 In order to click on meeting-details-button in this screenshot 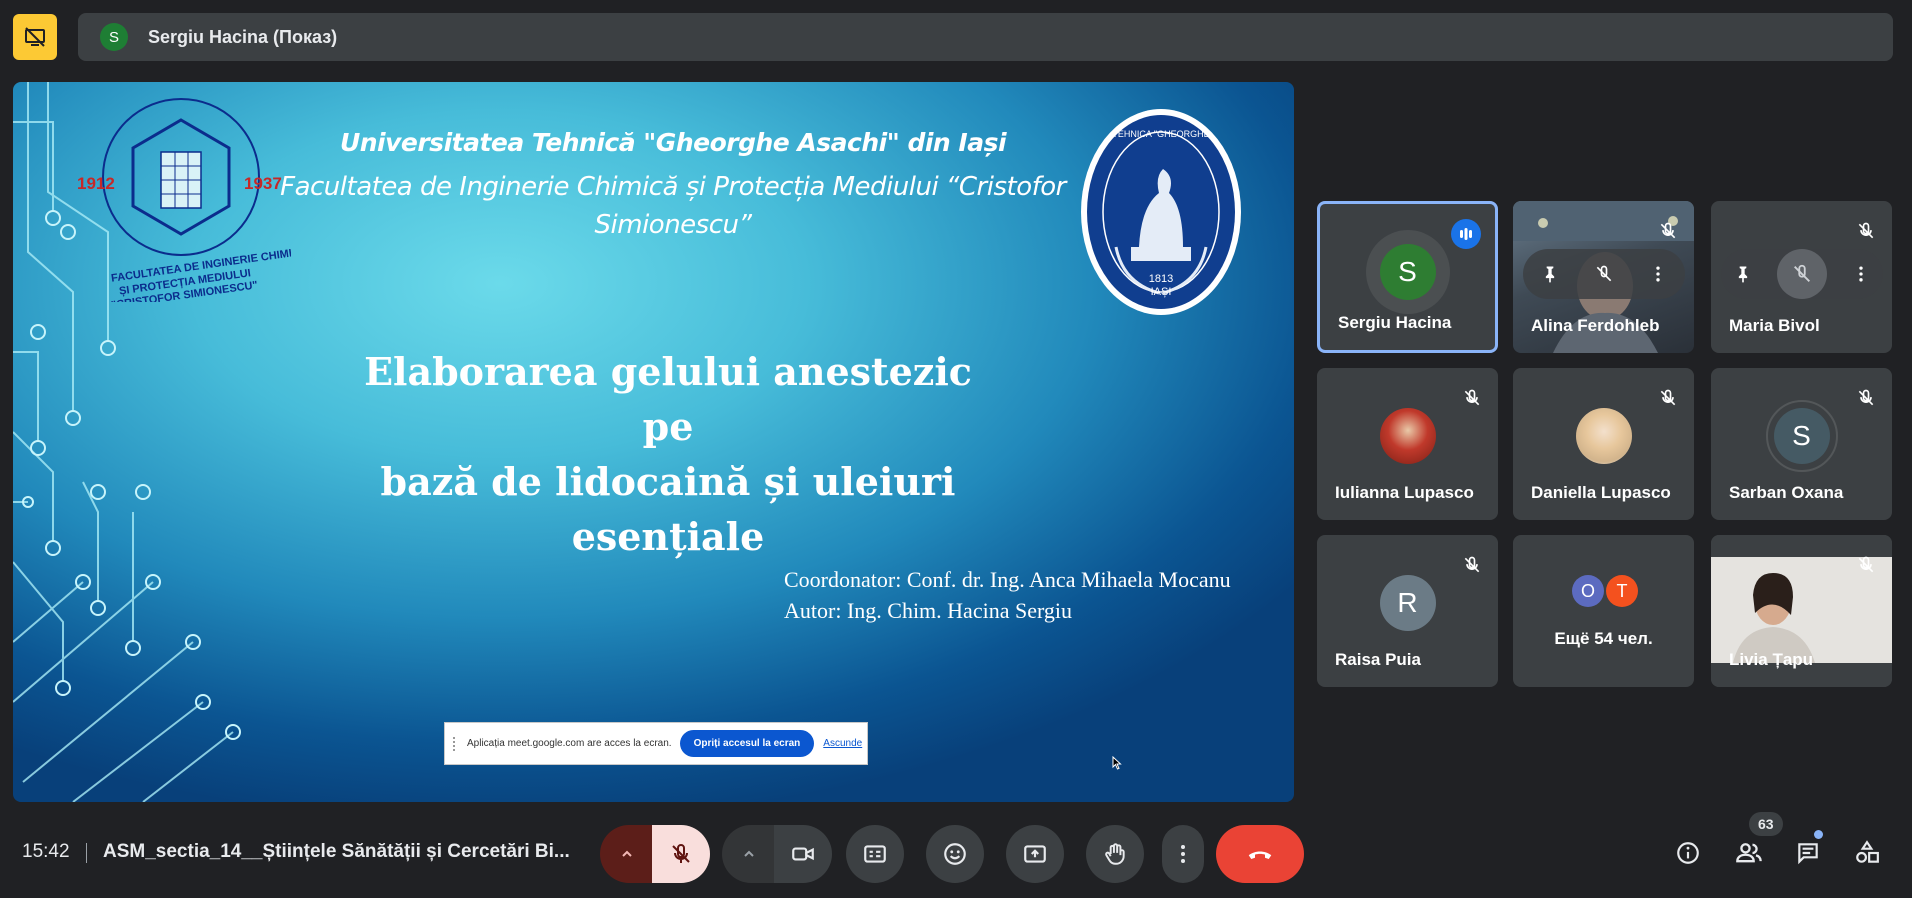, I will do `click(1688, 853)`.